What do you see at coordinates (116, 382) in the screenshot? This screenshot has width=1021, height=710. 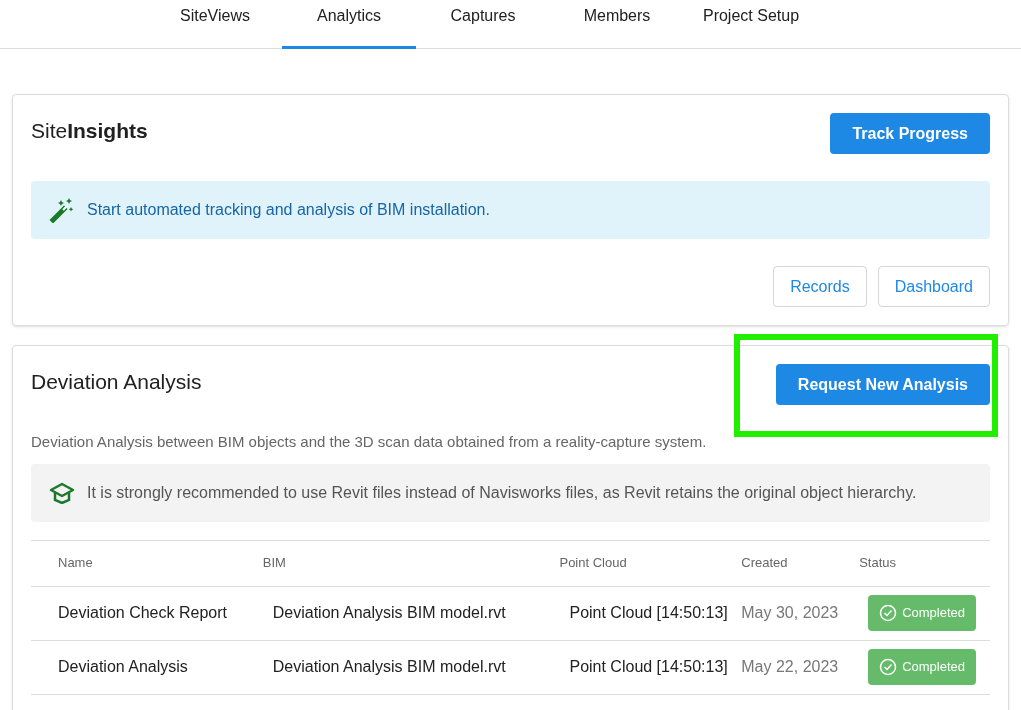 I see `card-title: Deviation Analysis` at bounding box center [116, 382].